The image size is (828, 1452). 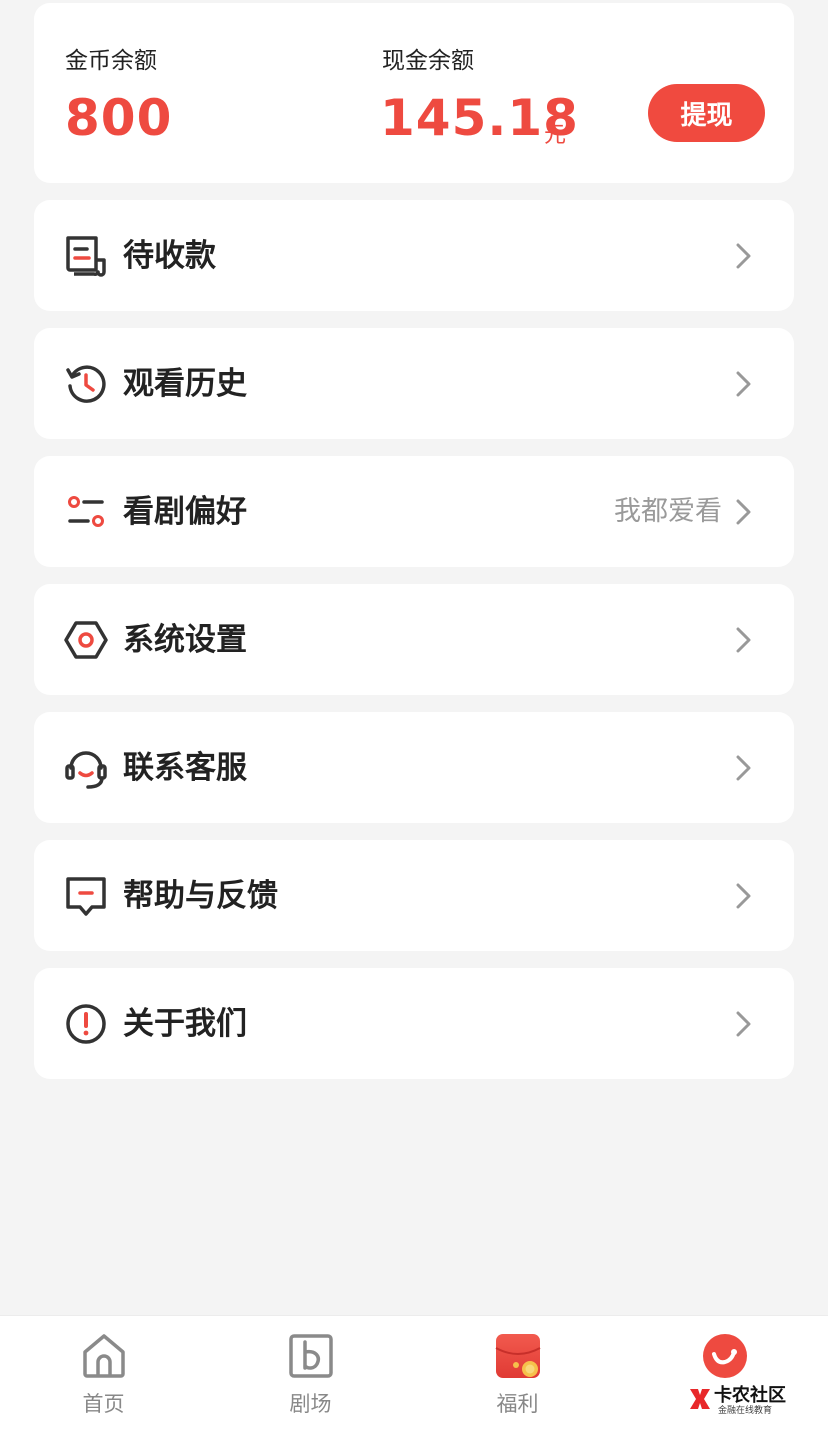 What do you see at coordinates (668, 511) in the screenshot?
I see `preference-value: 我都爱看` at bounding box center [668, 511].